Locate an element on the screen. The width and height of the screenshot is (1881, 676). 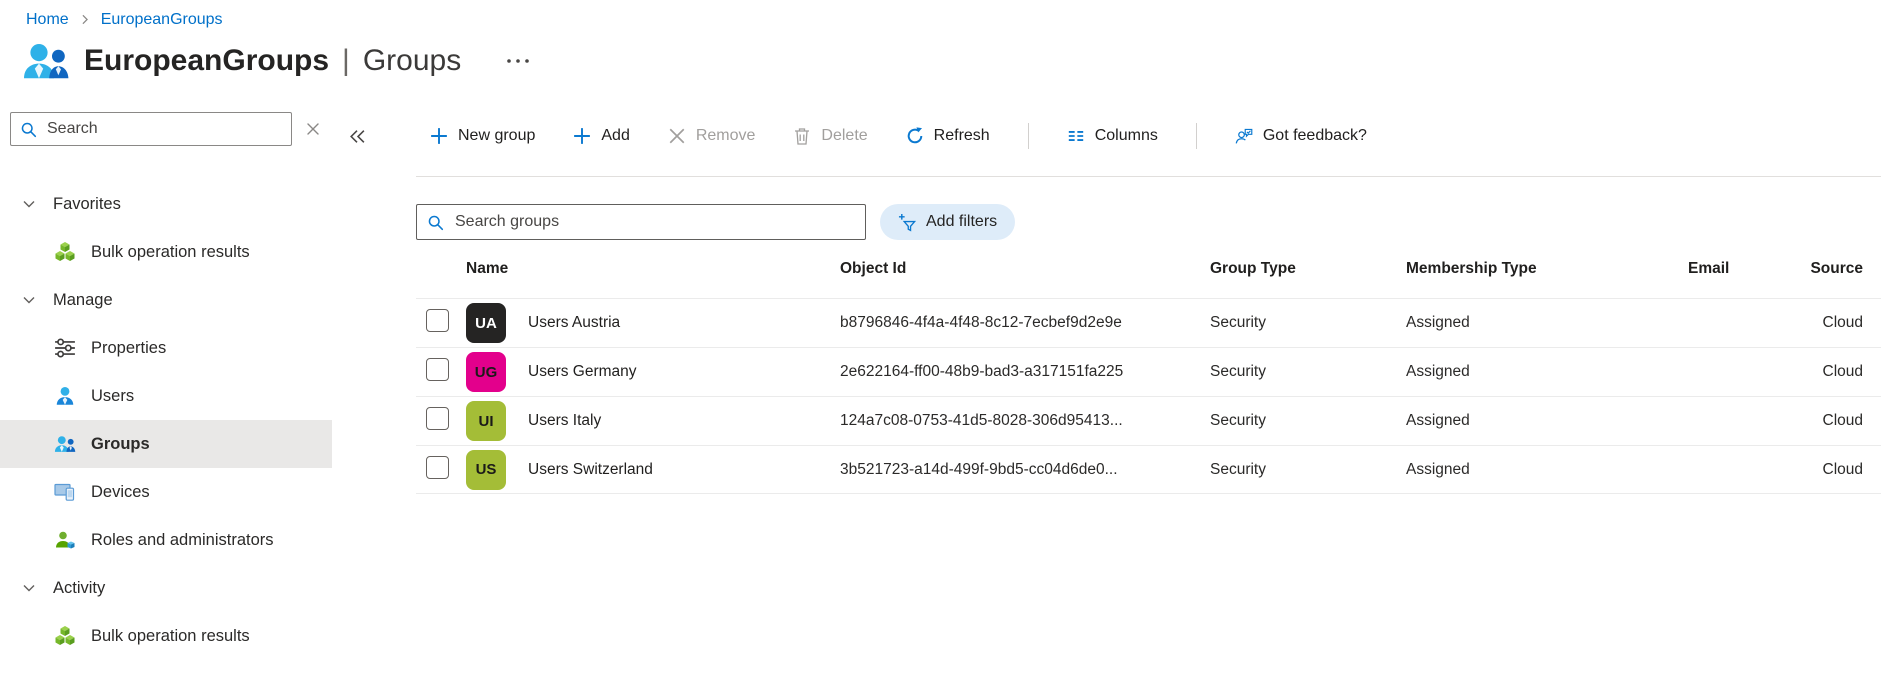
collapse-sidebar-icon is located at coordinates (357, 136).